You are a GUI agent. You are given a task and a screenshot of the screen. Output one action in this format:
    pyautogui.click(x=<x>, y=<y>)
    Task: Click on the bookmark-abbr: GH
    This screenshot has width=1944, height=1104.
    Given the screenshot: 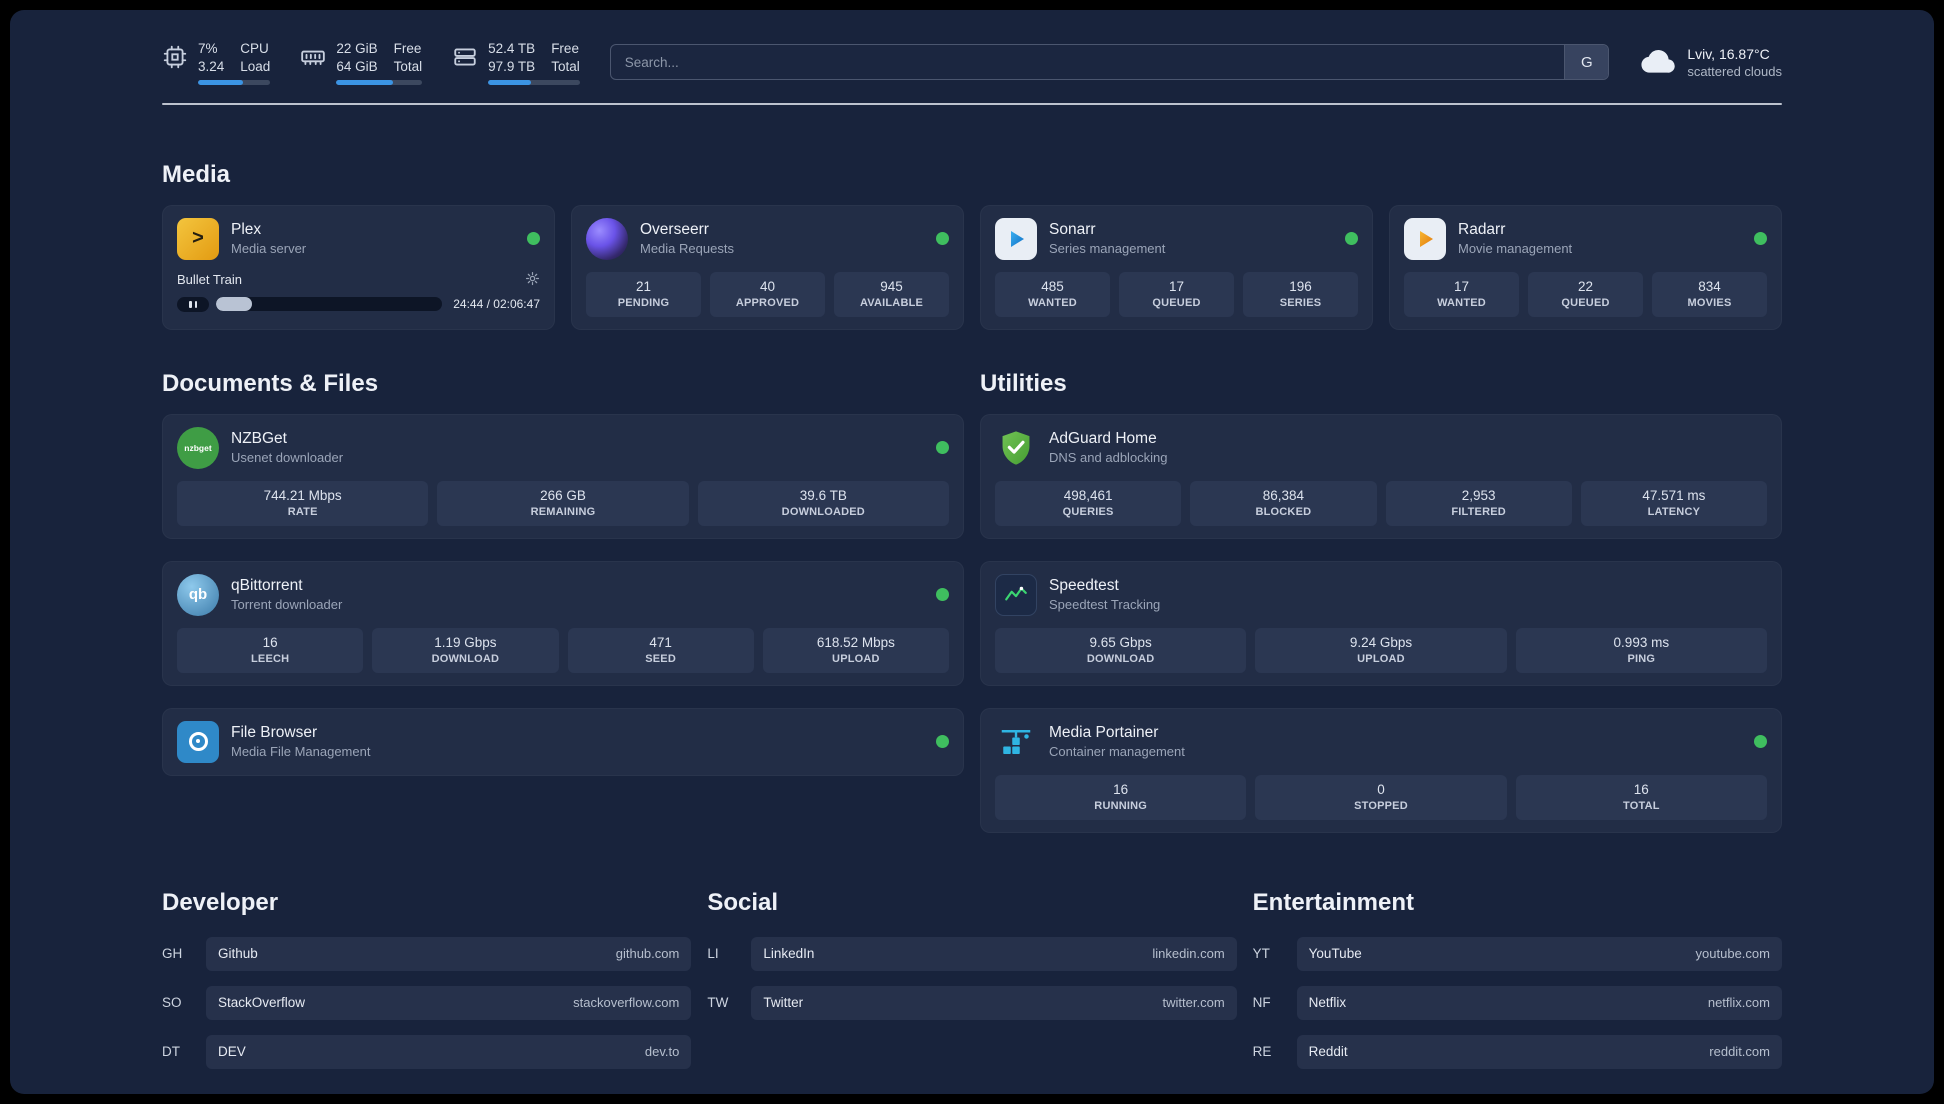 What is the action you would take?
    pyautogui.click(x=172, y=954)
    